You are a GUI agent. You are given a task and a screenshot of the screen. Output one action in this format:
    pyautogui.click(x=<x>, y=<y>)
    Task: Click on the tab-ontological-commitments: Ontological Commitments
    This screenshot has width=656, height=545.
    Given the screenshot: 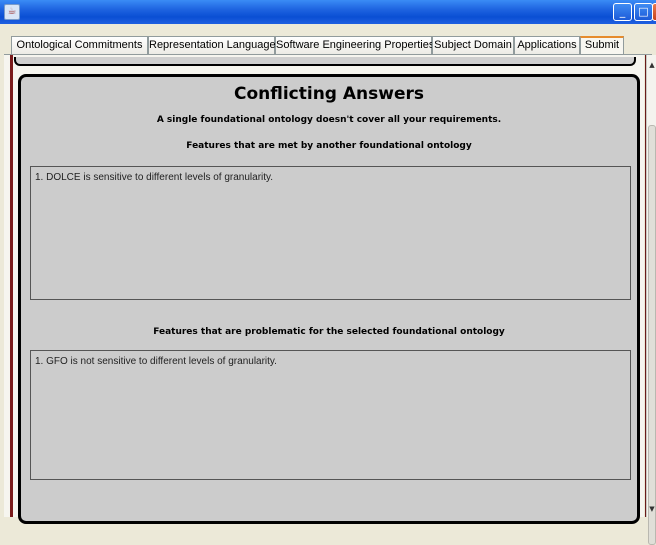 What is the action you would take?
    pyautogui.click(x=79, y=45)
    